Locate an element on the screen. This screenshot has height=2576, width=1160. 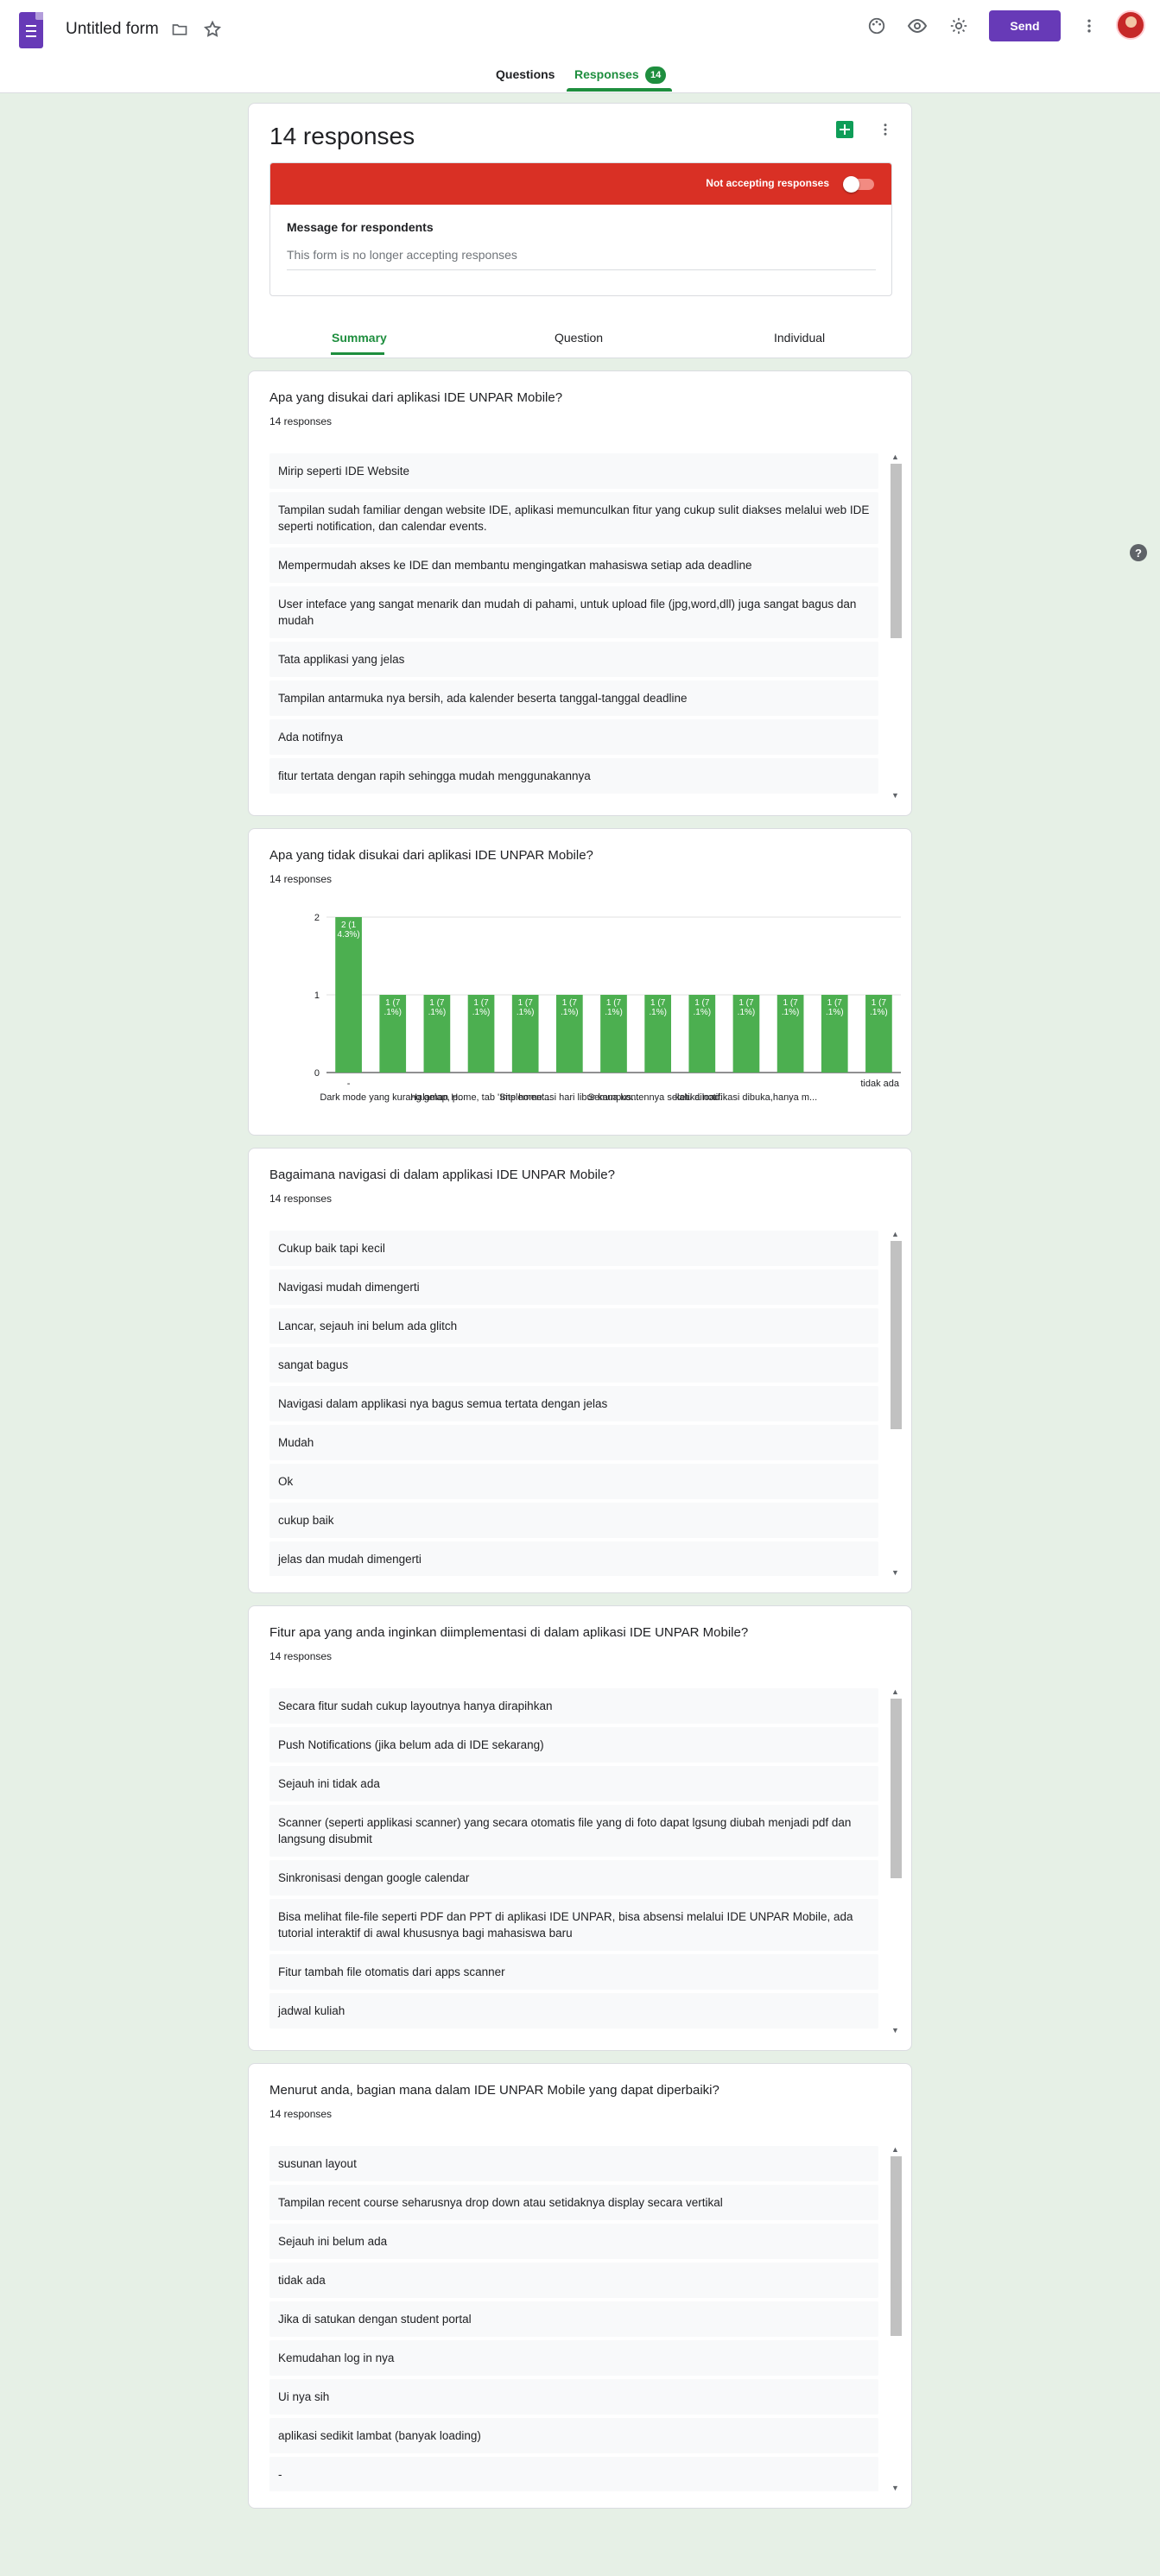
active-subtab-indicator is located at coordinates (357, 353).